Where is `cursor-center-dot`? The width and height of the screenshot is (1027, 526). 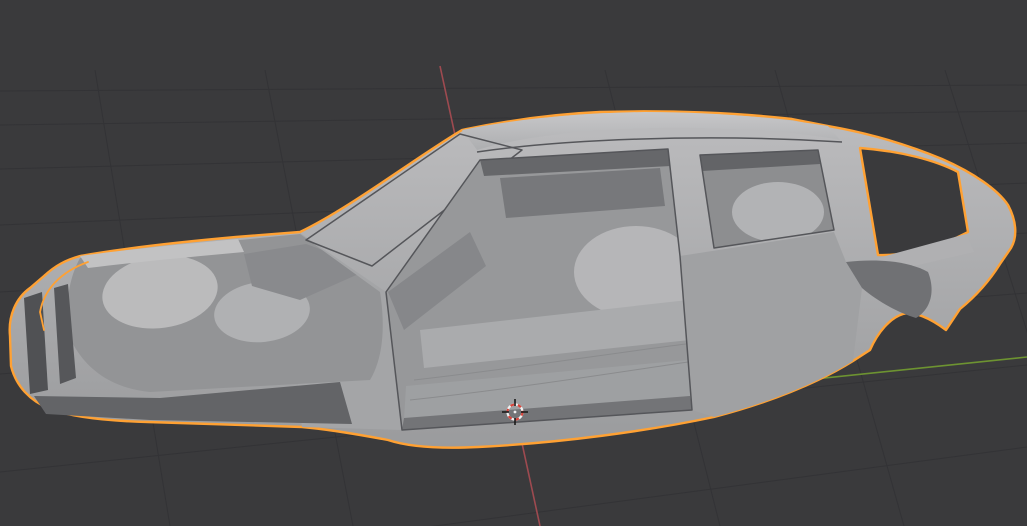 cursor-center-dot is located at coordinates (515, 412).